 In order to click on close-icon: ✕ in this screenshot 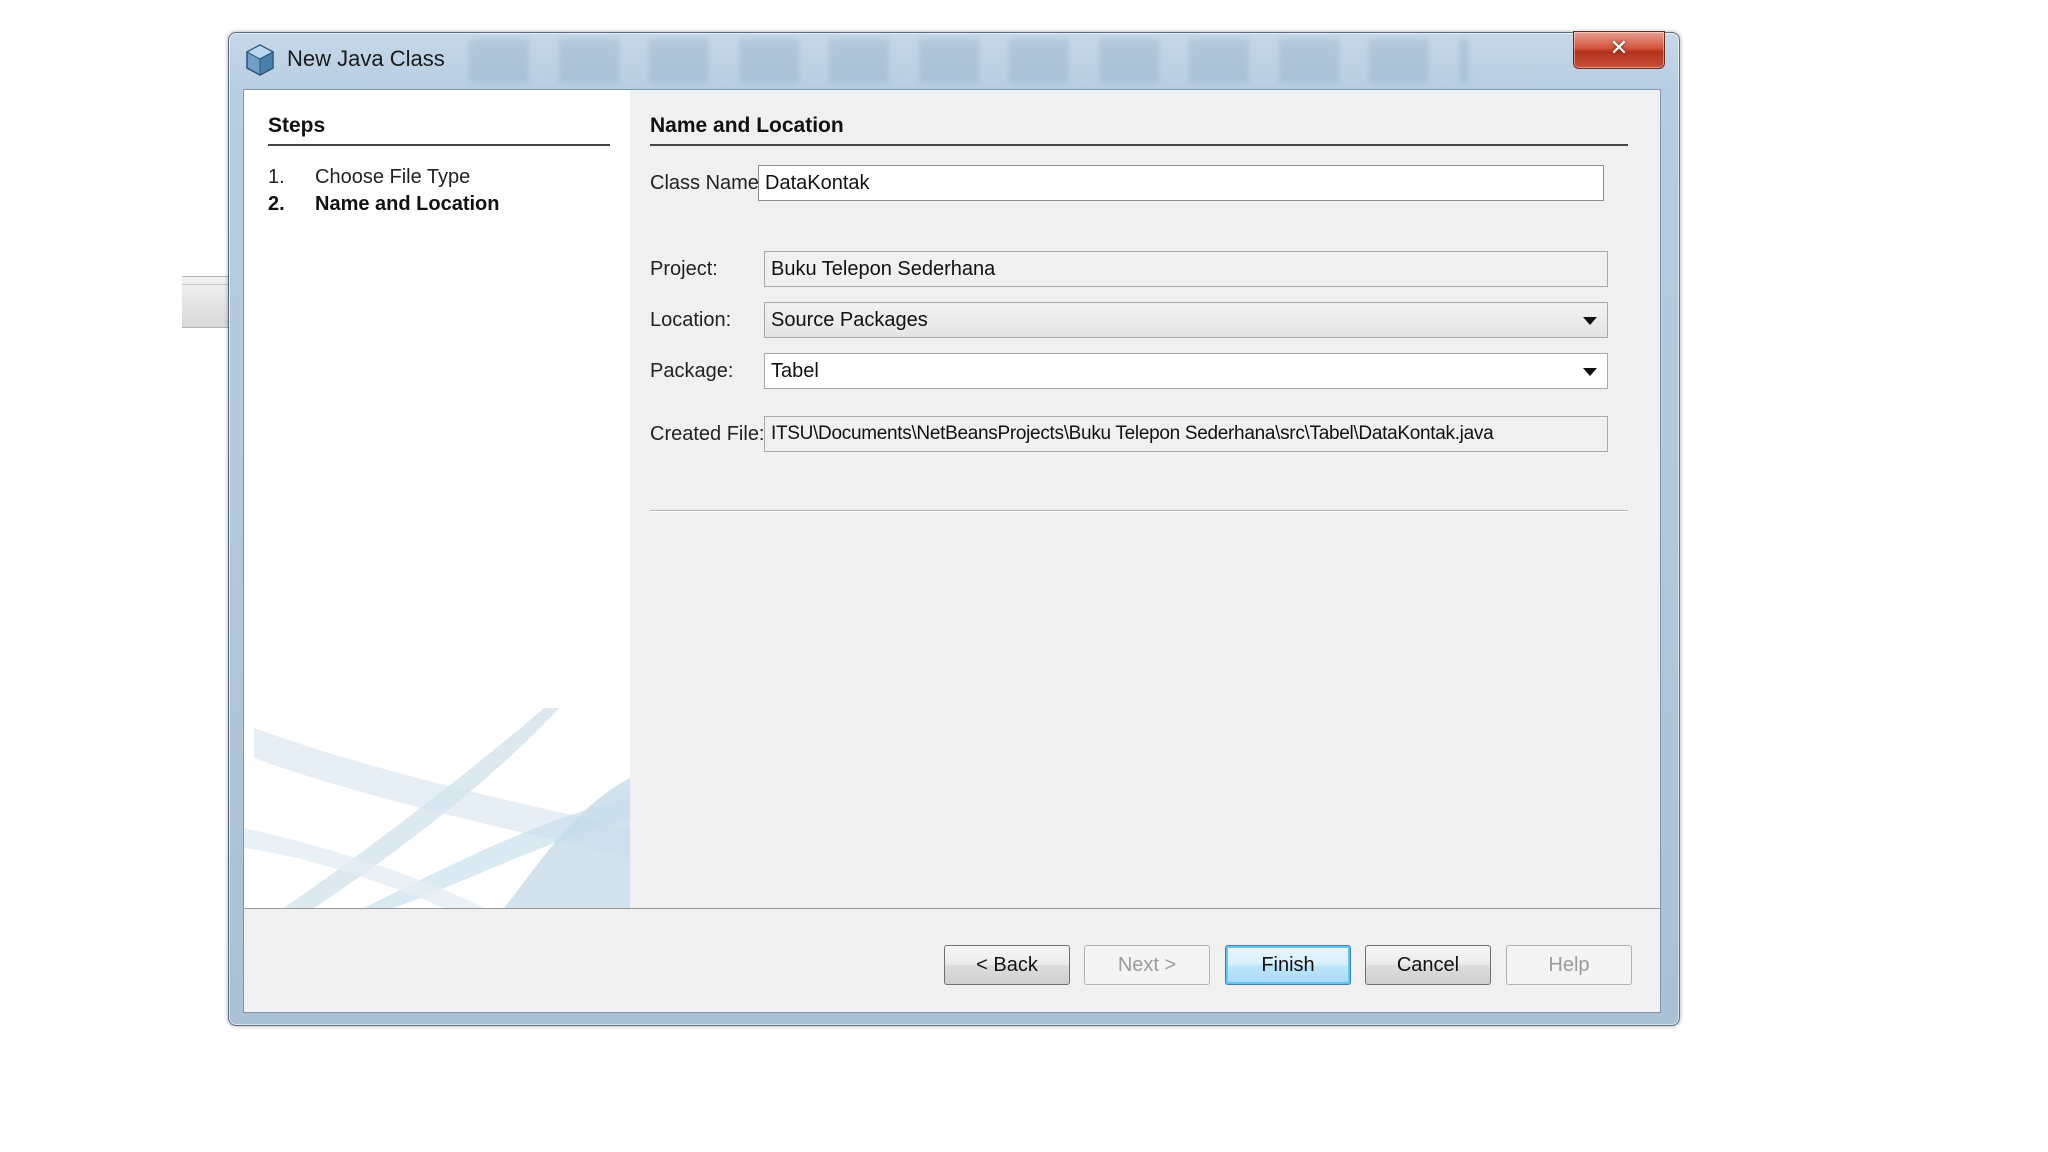, I will do `click(1619, 48)`.